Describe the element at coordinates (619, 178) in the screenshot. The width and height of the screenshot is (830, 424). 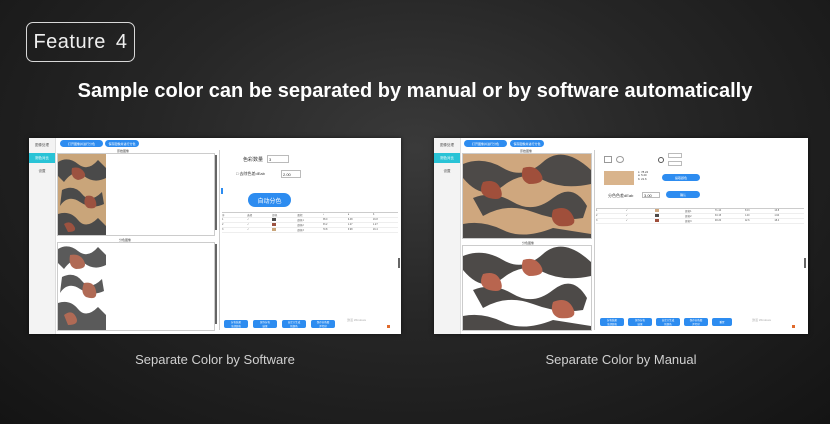
I see `sample-color-swatch` at that location.